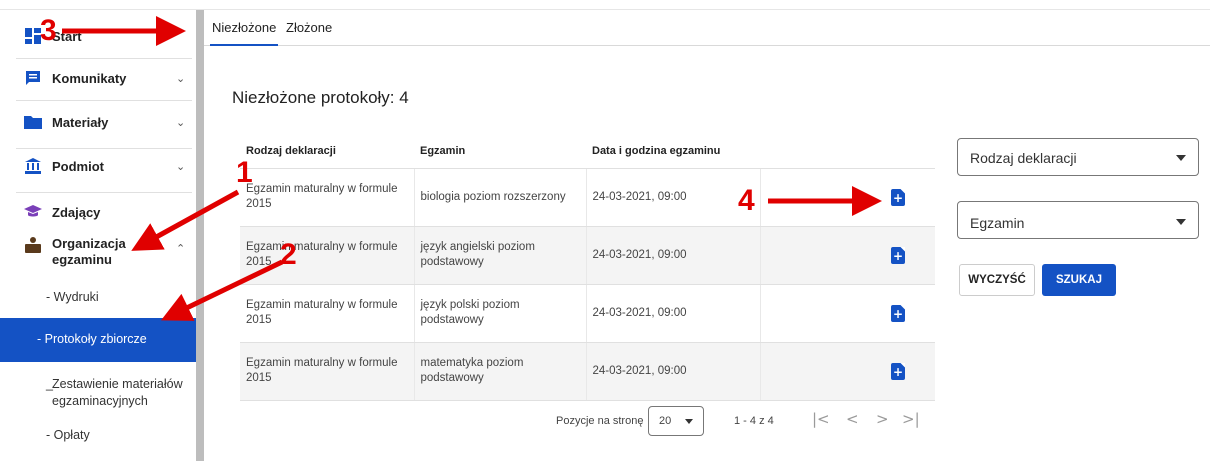  What do you see at coordinates (98, 36) in the screenshot?
I see `sidebar-item-start: Start` at bounding box center [98, 36].